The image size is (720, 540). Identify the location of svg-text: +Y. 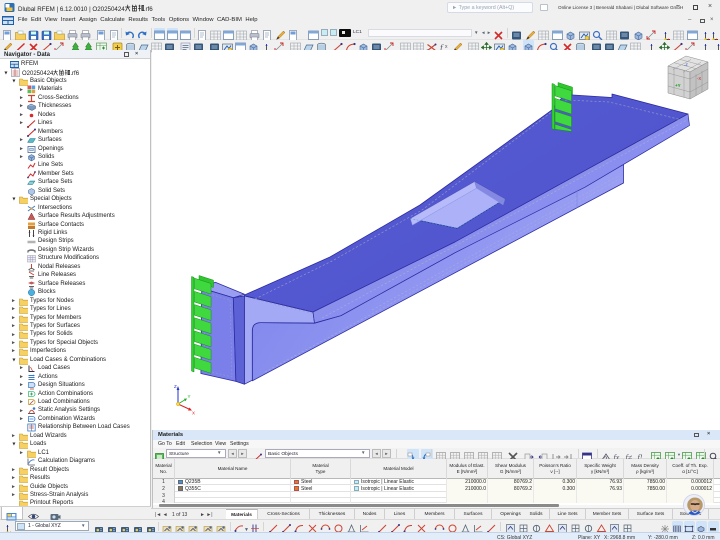
(678, 85).